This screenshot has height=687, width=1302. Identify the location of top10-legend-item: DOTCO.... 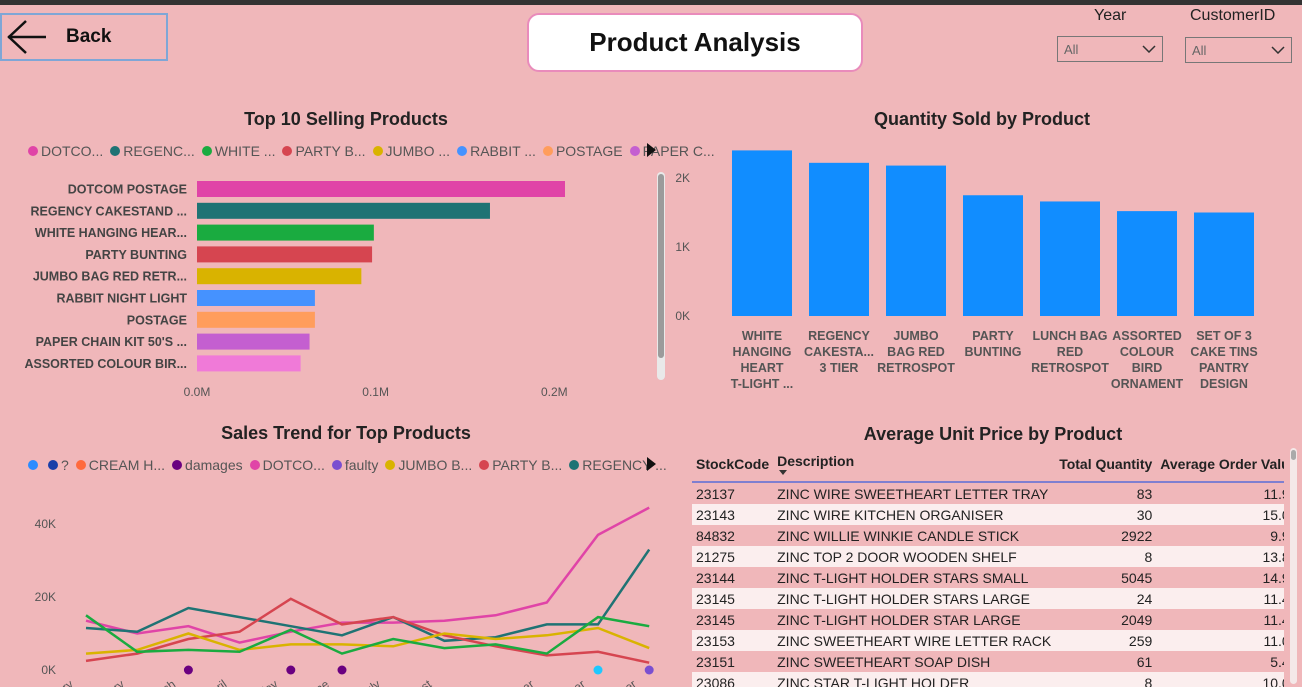
(65, 151).